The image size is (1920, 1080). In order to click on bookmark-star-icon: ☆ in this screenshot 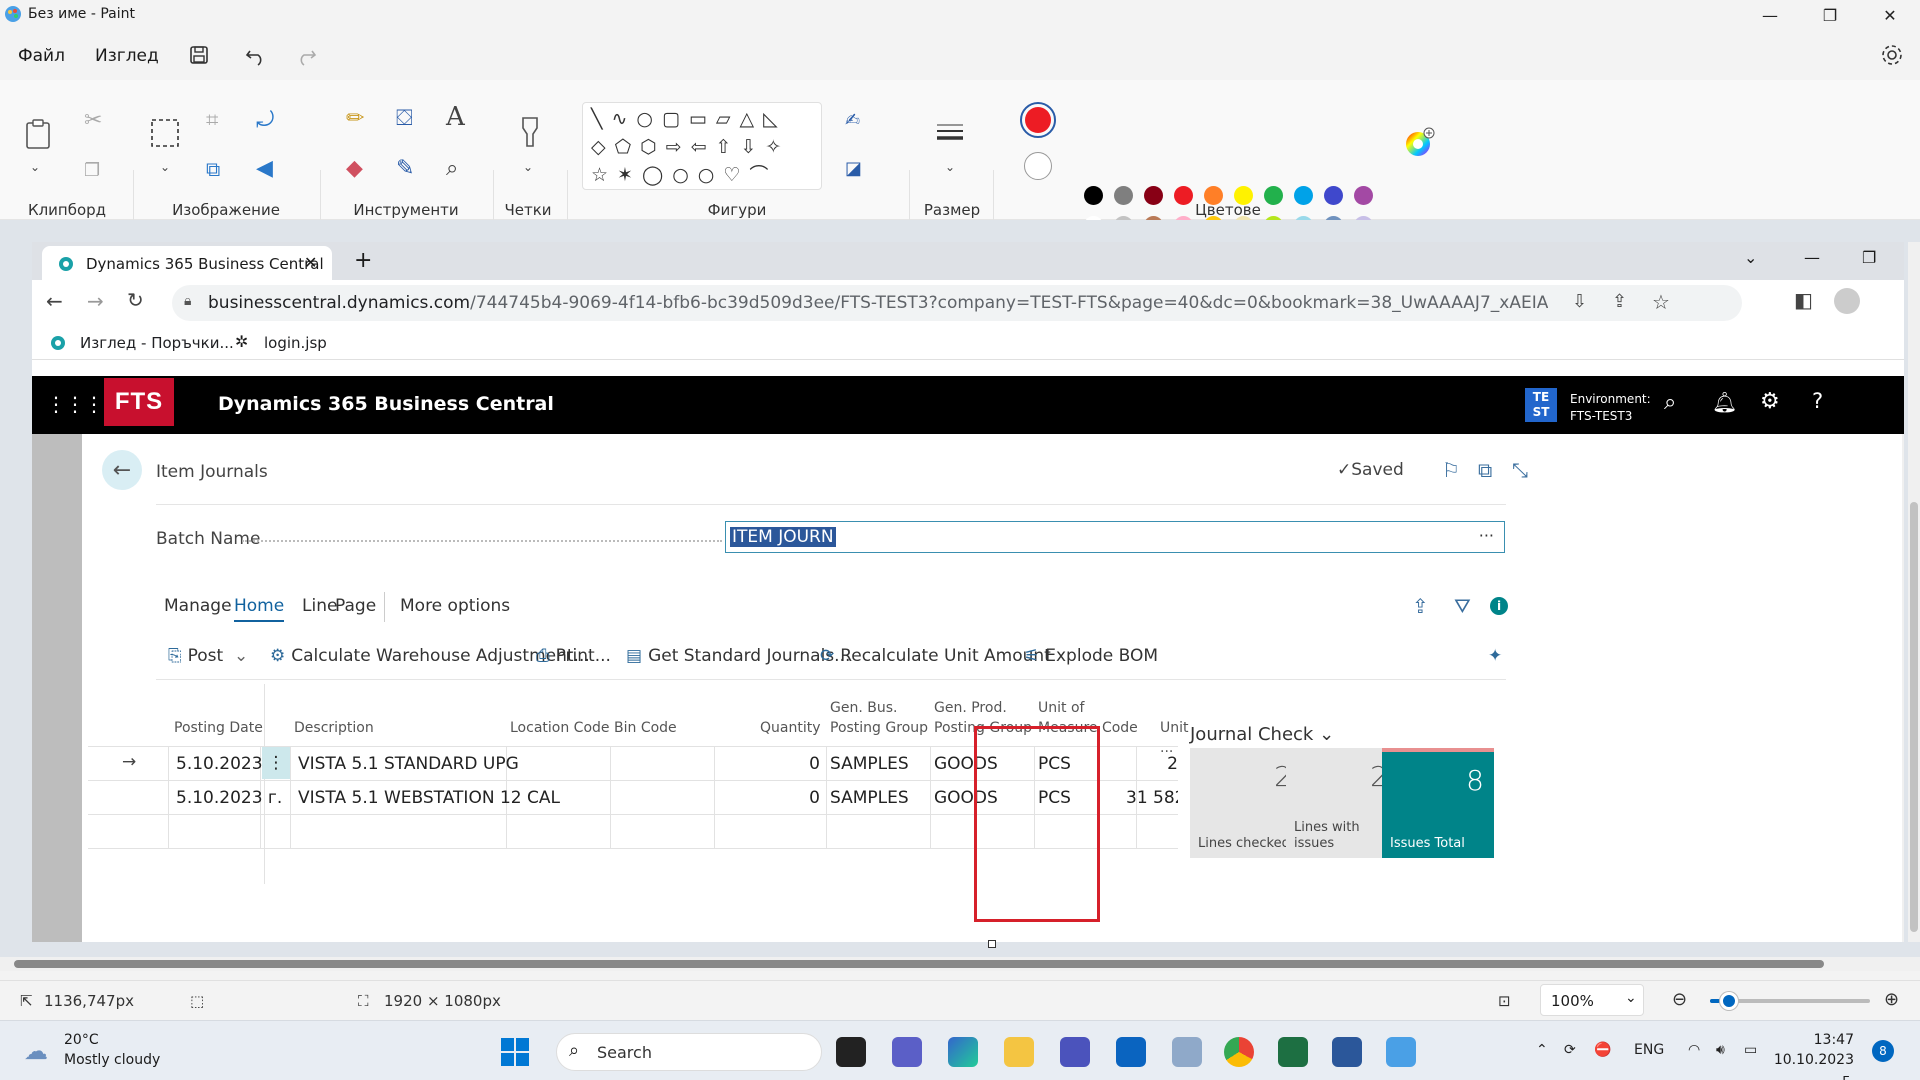, I will do `click(1661, 302)`.